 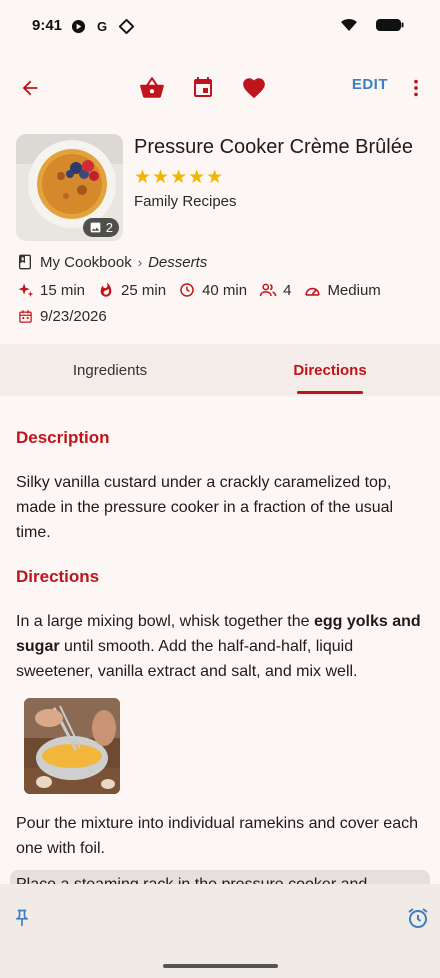 What do you see at coordinates (287, 290) in the screenshot?
I see `servings: 4` at bounding box center [287, 290].